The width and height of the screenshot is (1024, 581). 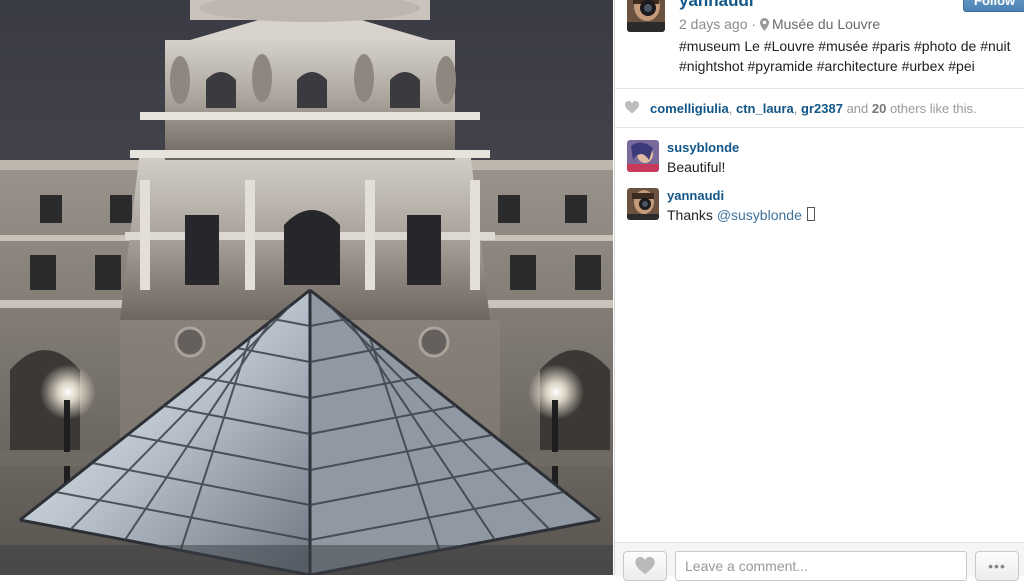 I want to click on likes-suffix: others like this., so click(x=931, y=108).